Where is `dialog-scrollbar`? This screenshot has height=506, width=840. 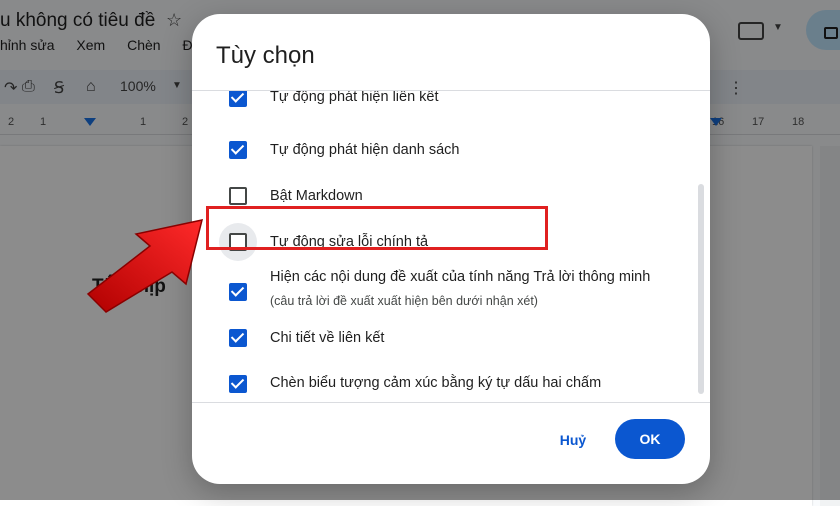
dialog-scrollbar is located at coordinates (701, 289).